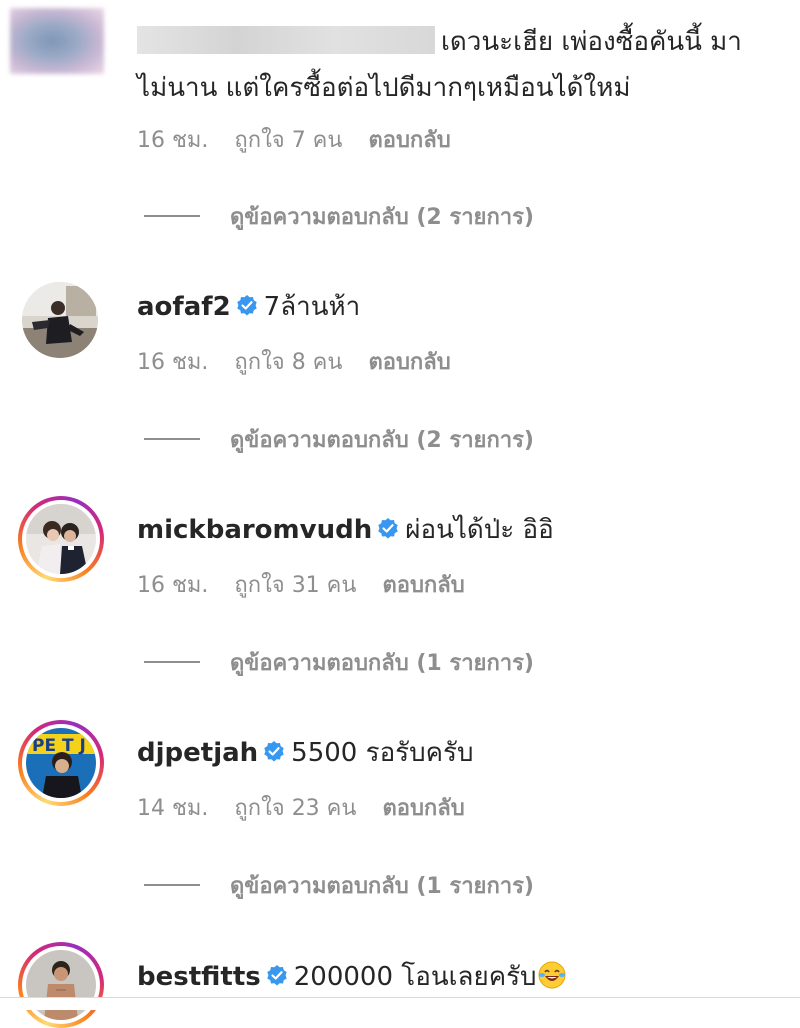  What do you see at coordinates (288, 362) in the screenshot?
I see `comment-likes: ถูกใจ 8 คน` at bounding box center [288, 362].